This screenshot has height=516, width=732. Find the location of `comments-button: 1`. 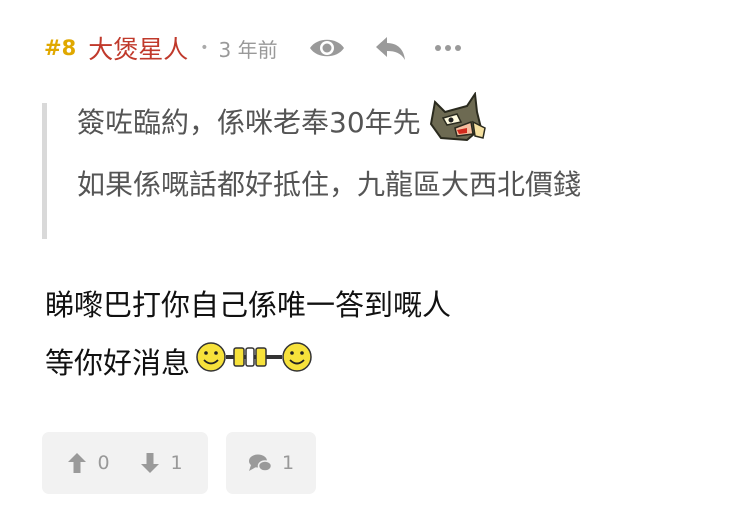

comments-button: 1 is located at coordinates (271, 463).